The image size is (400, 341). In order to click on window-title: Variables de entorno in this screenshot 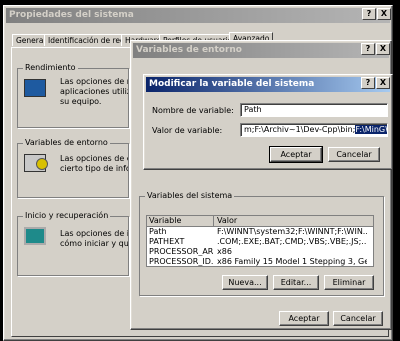, I will do `click(189, 50)`.